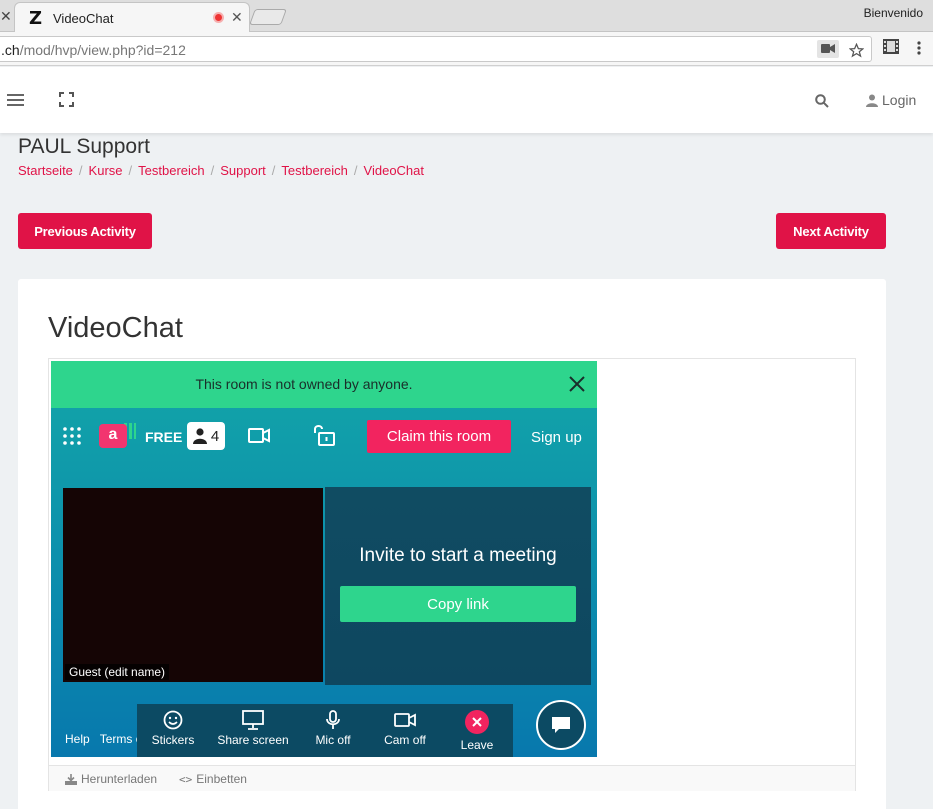 The image size is (933, 809). Describe the element at coordinates (243, 170) in the screenshot. I see `breadcrumb-item: Support` at that location.